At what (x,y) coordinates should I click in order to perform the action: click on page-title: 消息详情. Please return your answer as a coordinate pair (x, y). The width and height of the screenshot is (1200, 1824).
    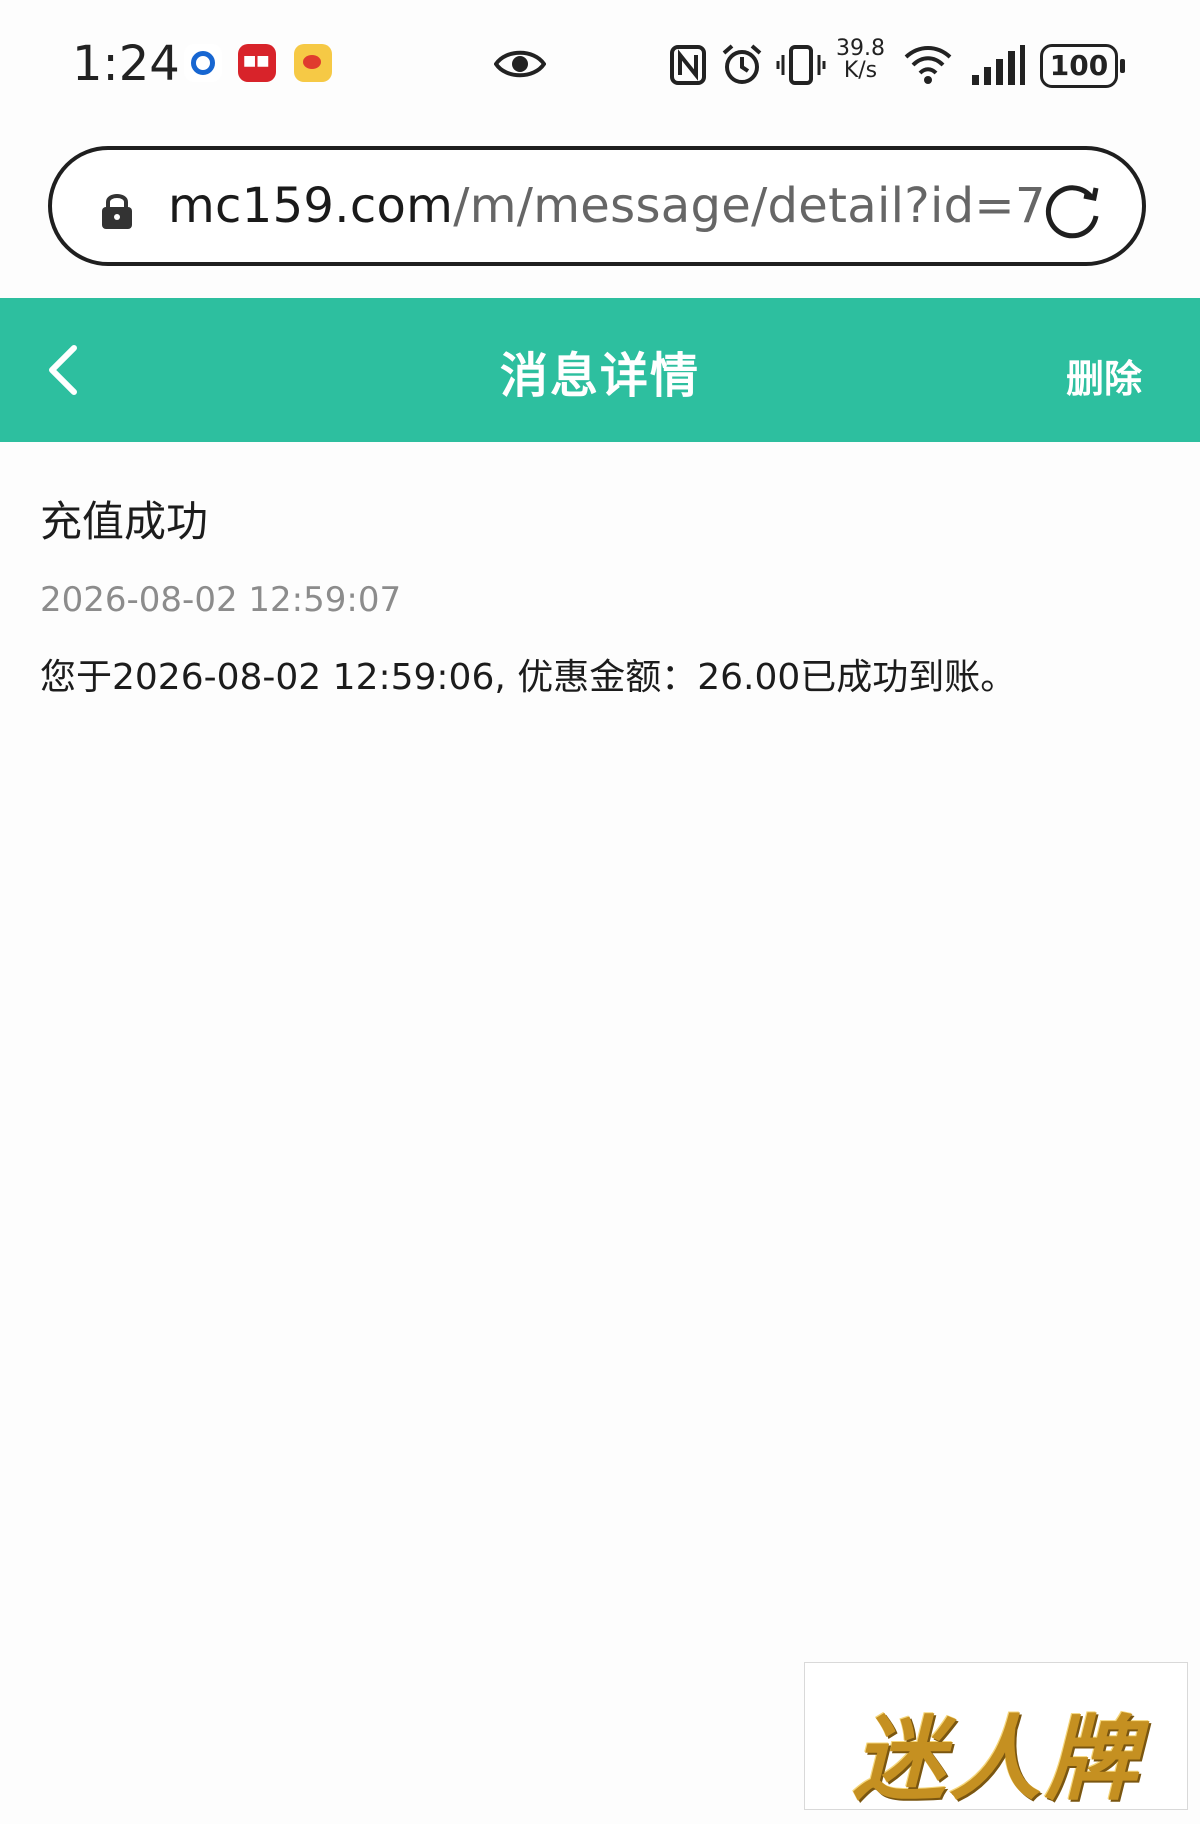
    Looking at the image, I should click on (599, 376).